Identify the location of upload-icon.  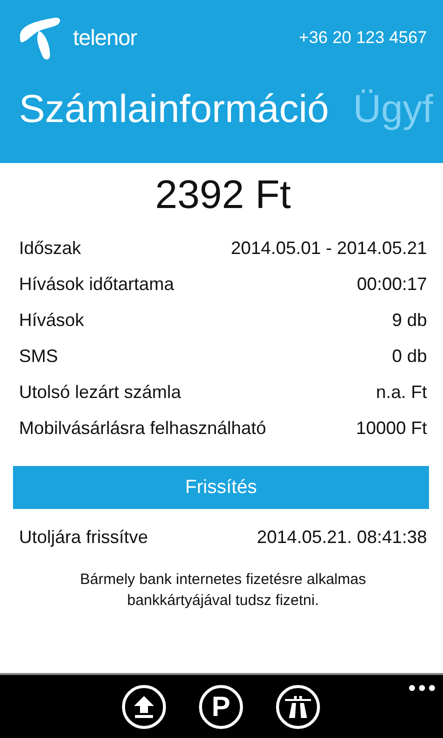
(144, 707).